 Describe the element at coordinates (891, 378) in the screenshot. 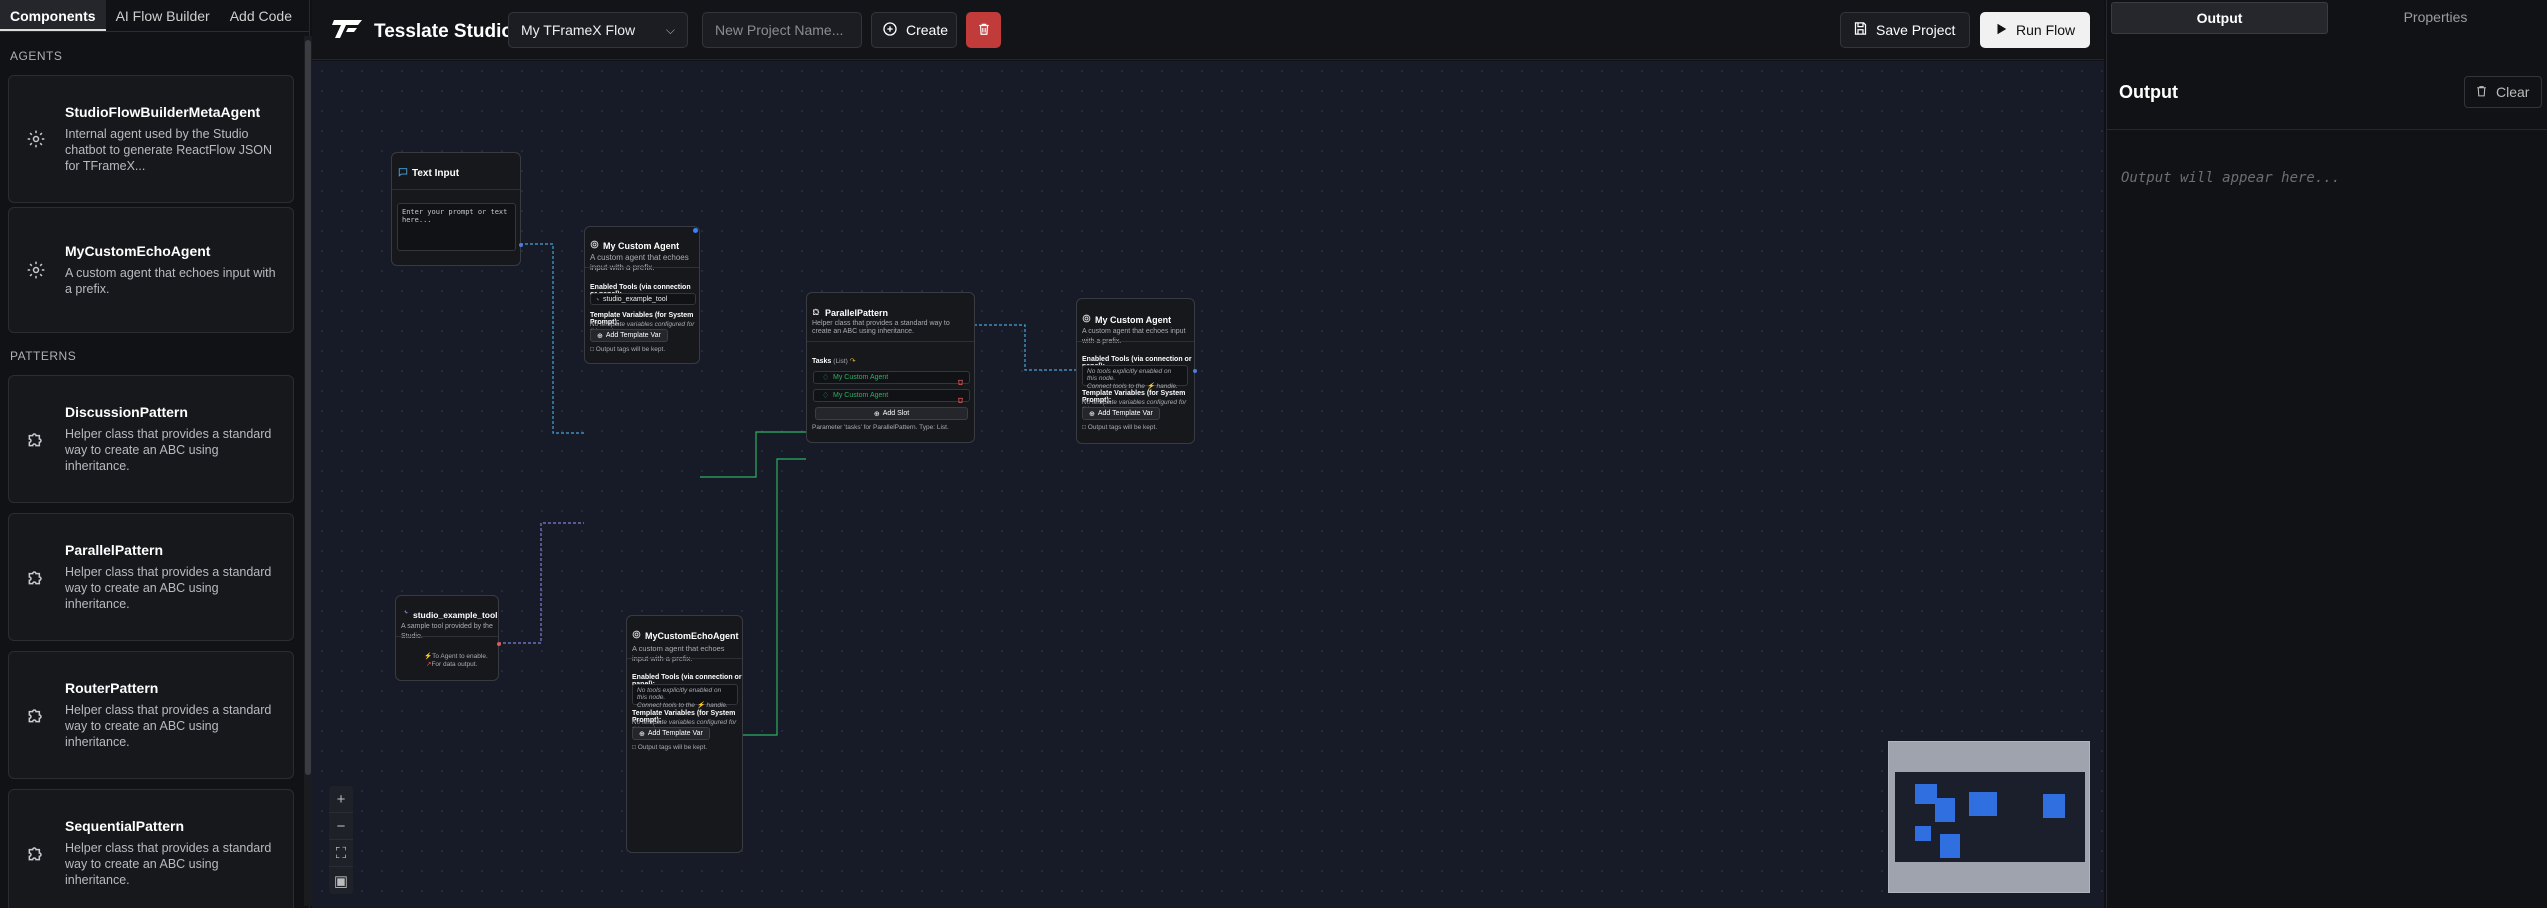

I see `task-slot-1: ♢ My Custom Agent` at that location.